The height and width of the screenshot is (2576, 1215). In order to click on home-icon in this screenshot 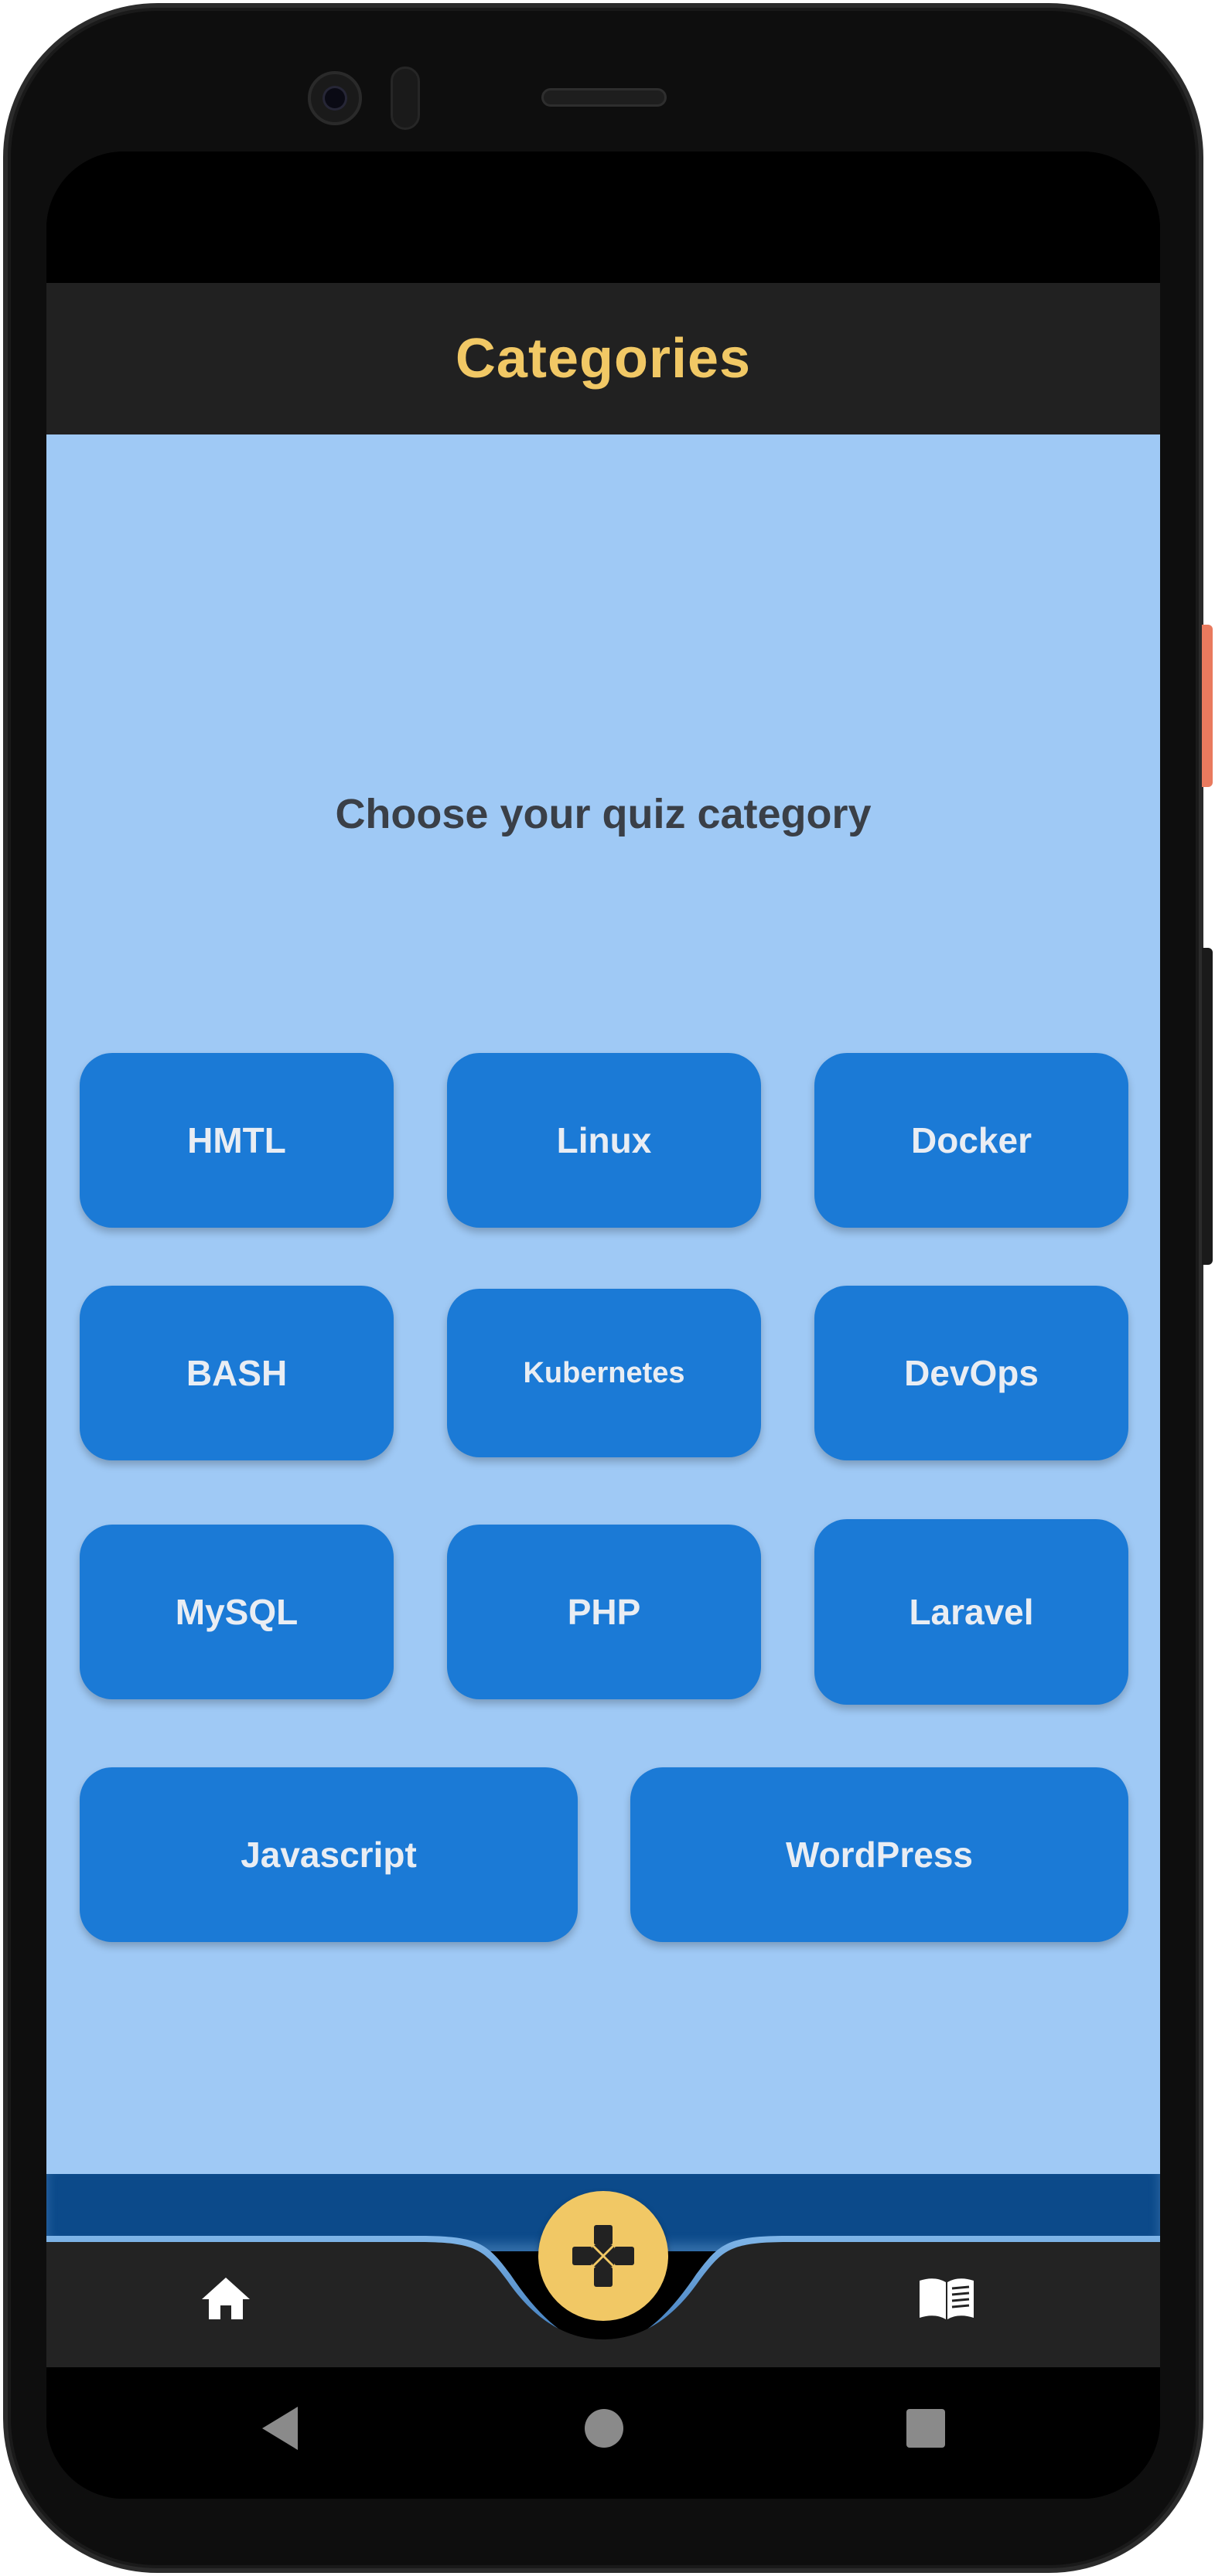, I will do `click(226, 2298)`.